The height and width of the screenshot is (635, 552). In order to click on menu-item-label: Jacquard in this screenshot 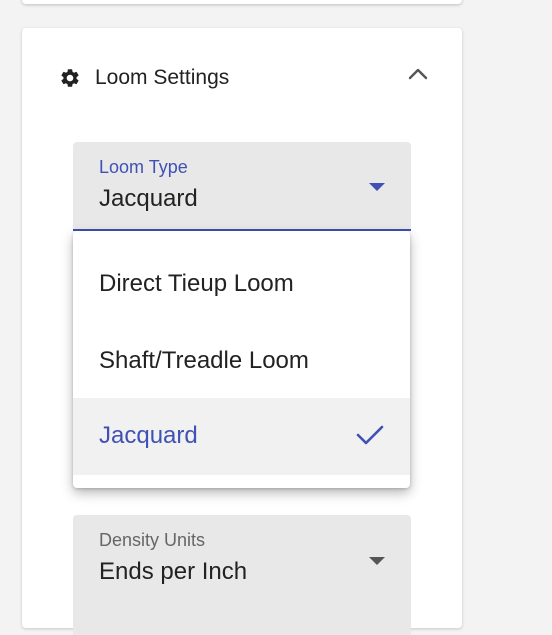, I will do `click(148, 435)`.